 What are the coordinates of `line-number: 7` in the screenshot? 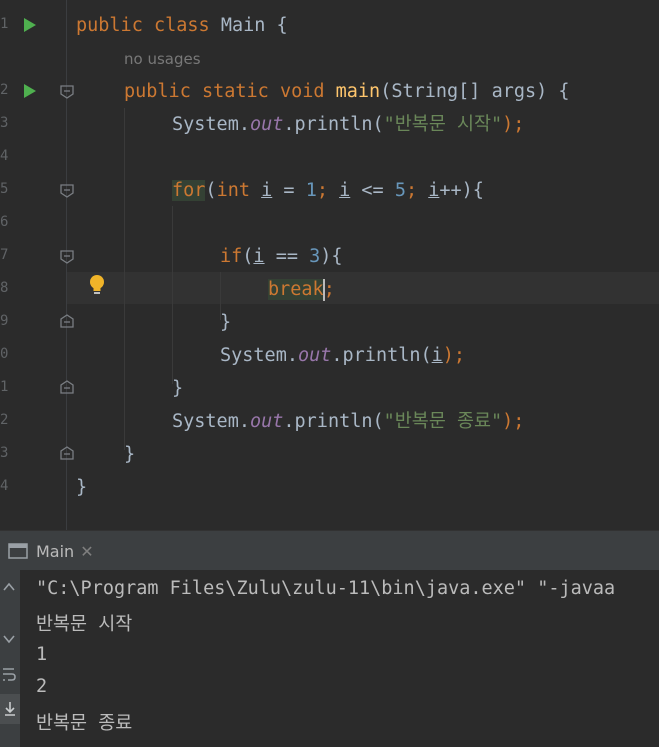 It's located at (4, 255).